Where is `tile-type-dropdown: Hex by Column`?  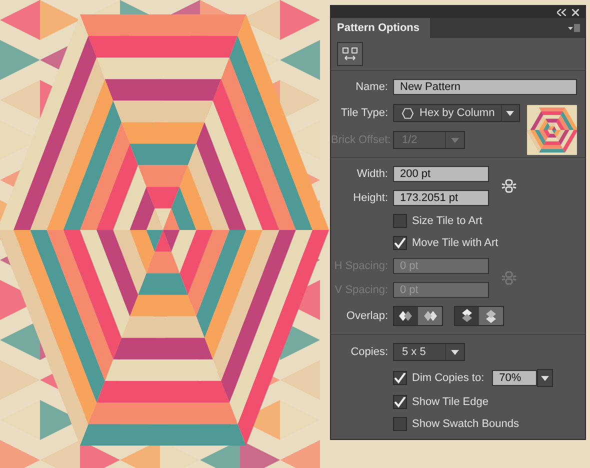
tile-type-dropdown: Hex by Column is located at coordinates (456, 113).